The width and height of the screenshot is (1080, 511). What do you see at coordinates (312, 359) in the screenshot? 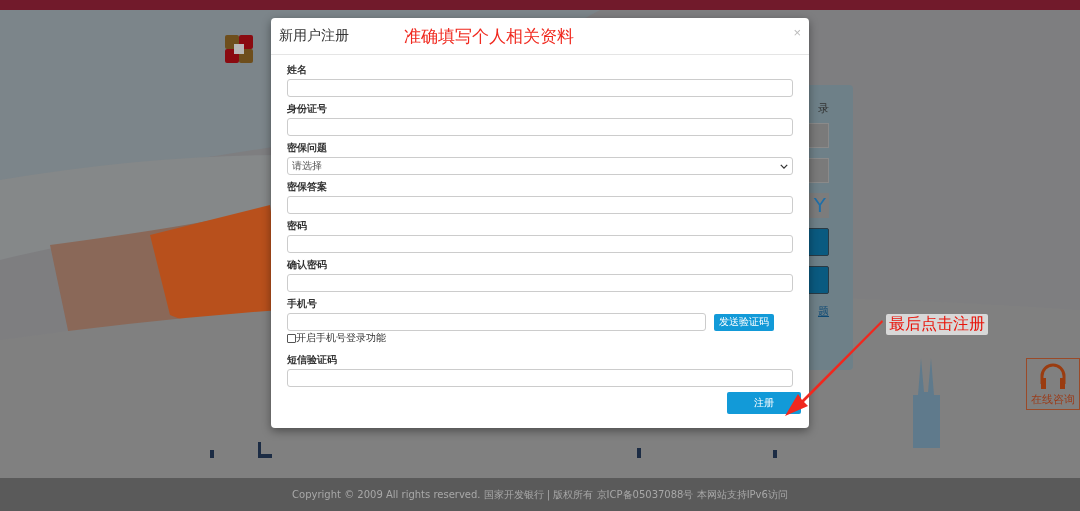
I see `field-label: 短信验证码` at bounding box center [312, 359].